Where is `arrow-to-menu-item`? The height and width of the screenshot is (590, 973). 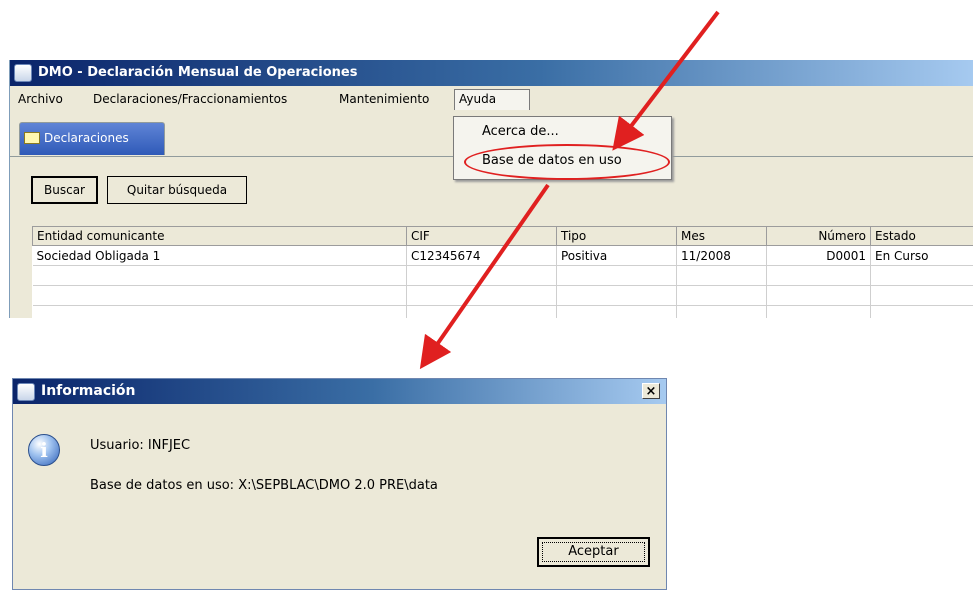
arrow-to-menu-item is located at coordinates (666, 80).